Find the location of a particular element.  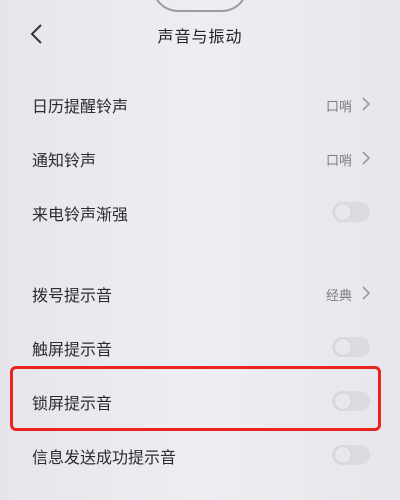

camera-notch is located at coordinates (200, 6).